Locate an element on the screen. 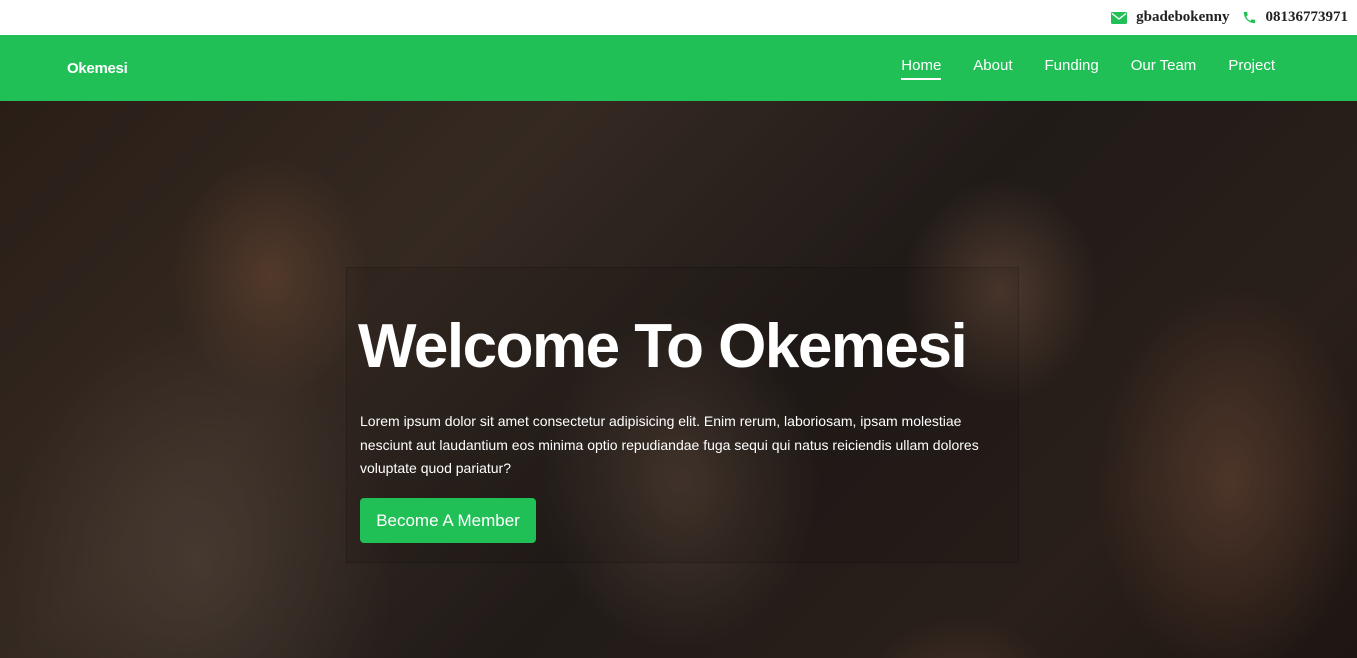 Image resolution: width=1357 pixels, height=658 pixels. contact-phone: 08136773971 is located at coordinates (1295, 17).